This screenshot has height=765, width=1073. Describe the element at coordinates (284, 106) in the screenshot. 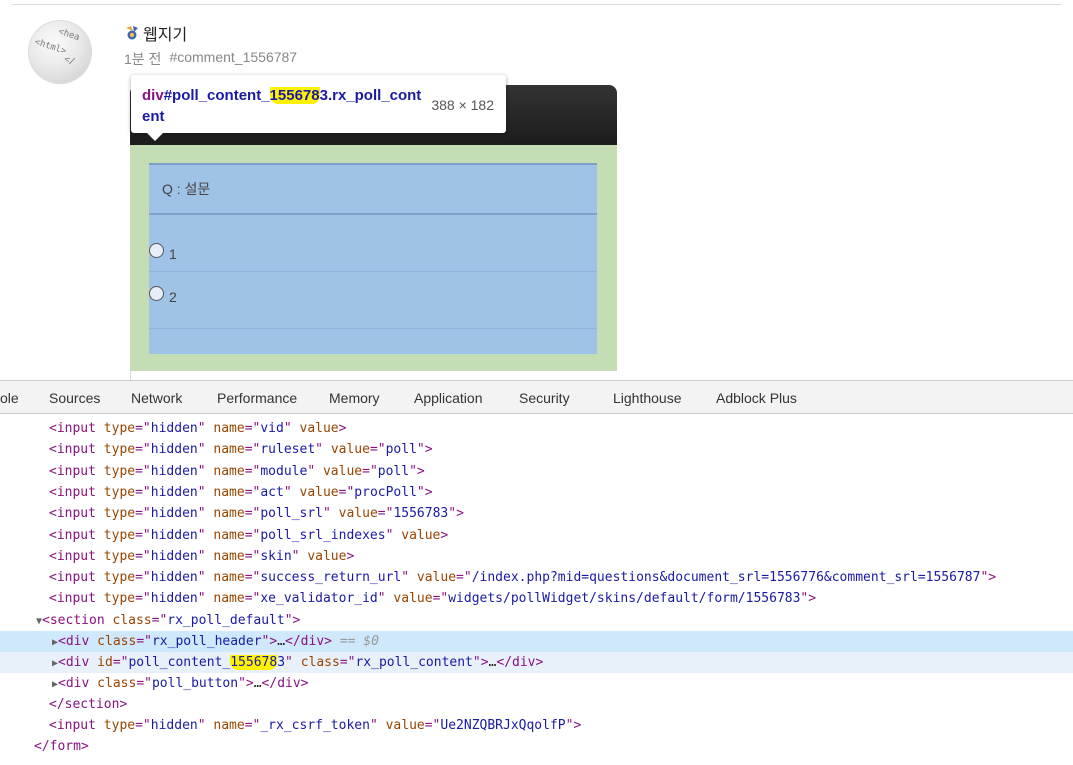

I see `tooltip-selector: div#poll_content_1556783.rx_poll_content` at that location.